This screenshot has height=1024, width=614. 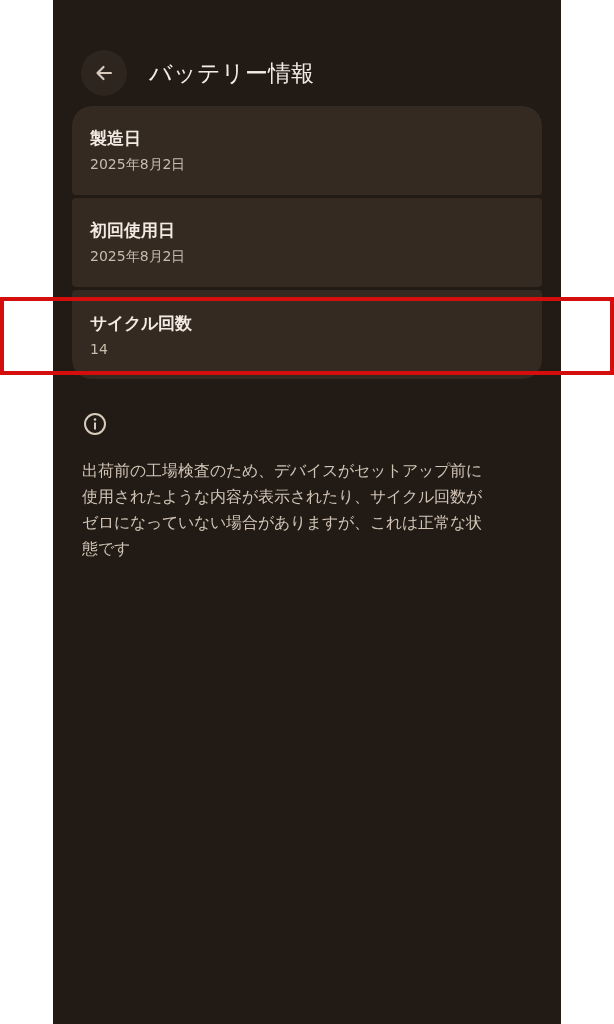 I want to click on back-arrow-icon, so click(x=104, y=73).